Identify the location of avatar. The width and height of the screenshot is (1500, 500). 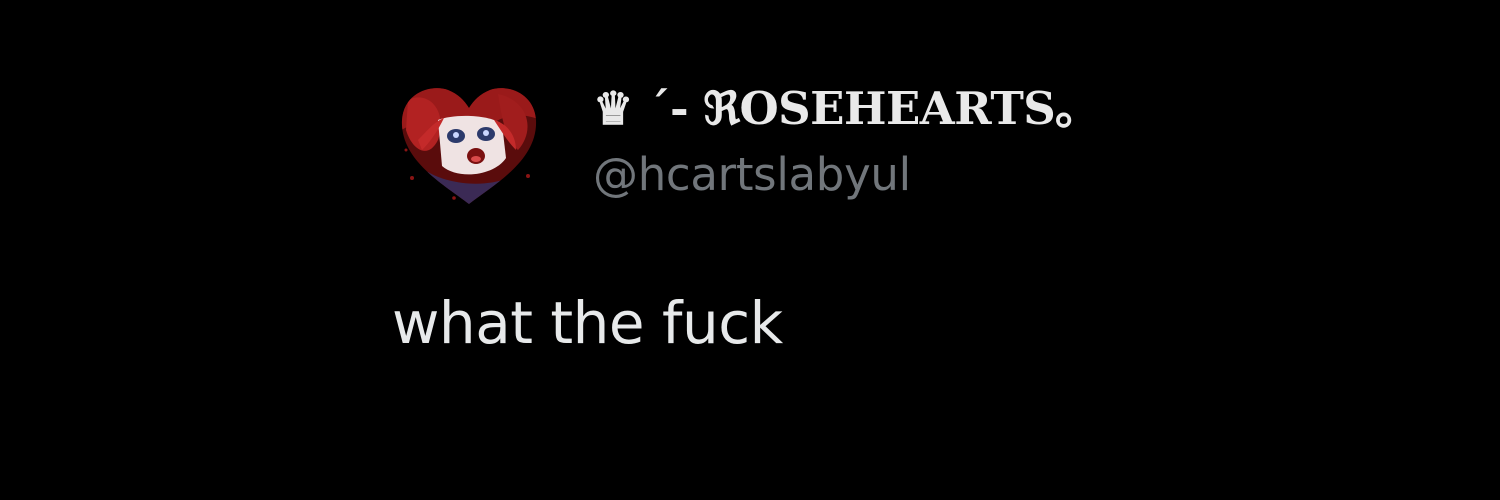
(469, 144).